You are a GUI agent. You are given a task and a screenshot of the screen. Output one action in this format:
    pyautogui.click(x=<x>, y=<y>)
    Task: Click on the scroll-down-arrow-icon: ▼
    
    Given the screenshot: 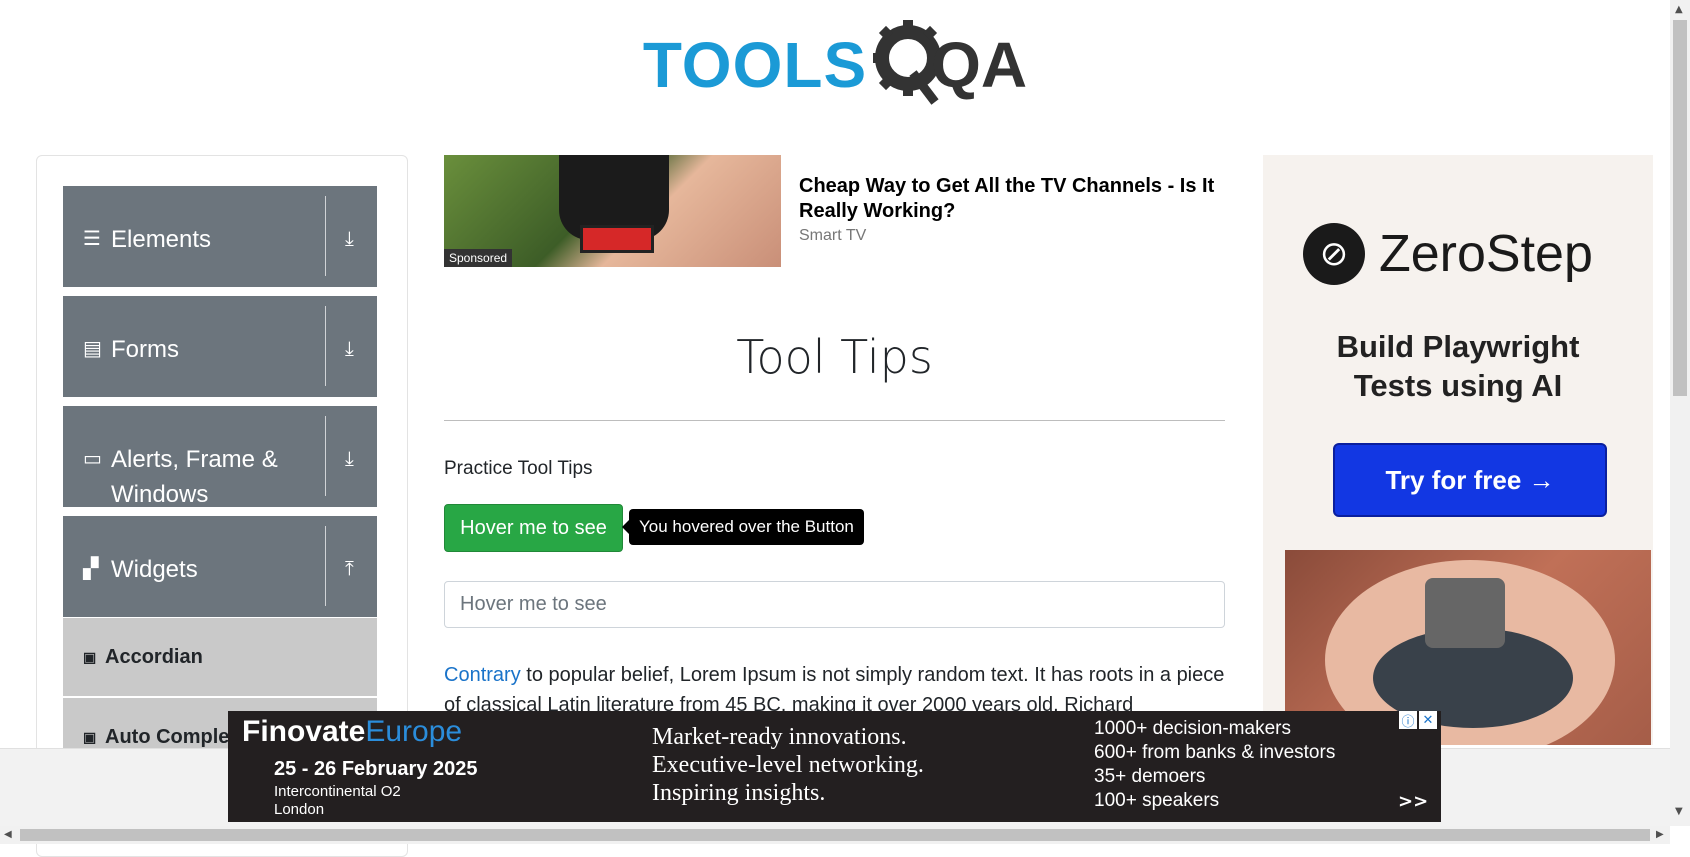 What is the action you would take?
    pyautogui.click(x=1679, y=811)
    